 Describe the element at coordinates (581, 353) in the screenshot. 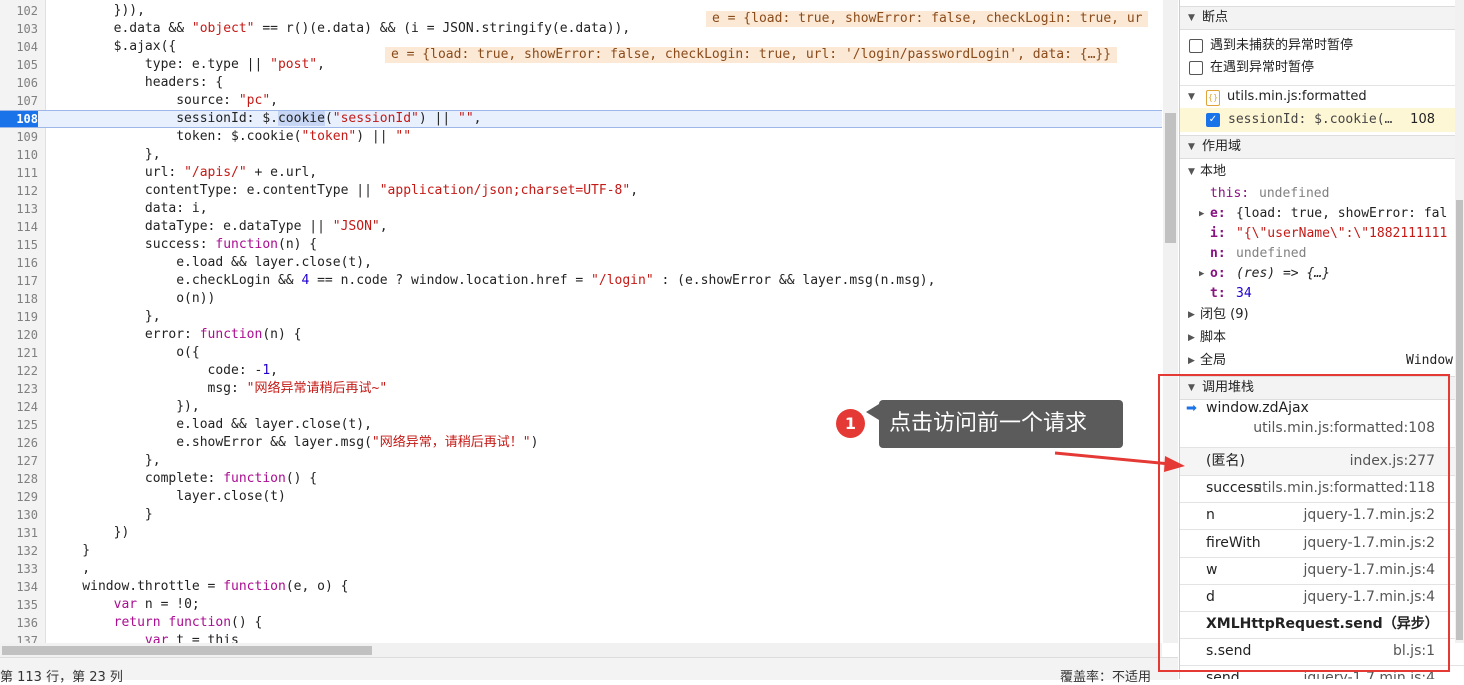

I see `code-line: 121 o({` at that location.